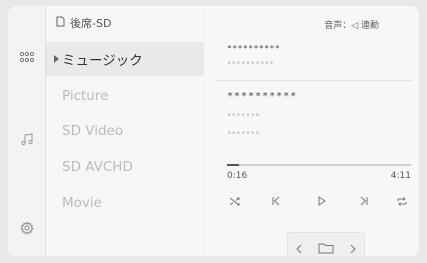 This screenshot has width=427, height=263. Describe the element at coordinates (276, 201) in the screenshot. I see `previous-track-icon` at that location.